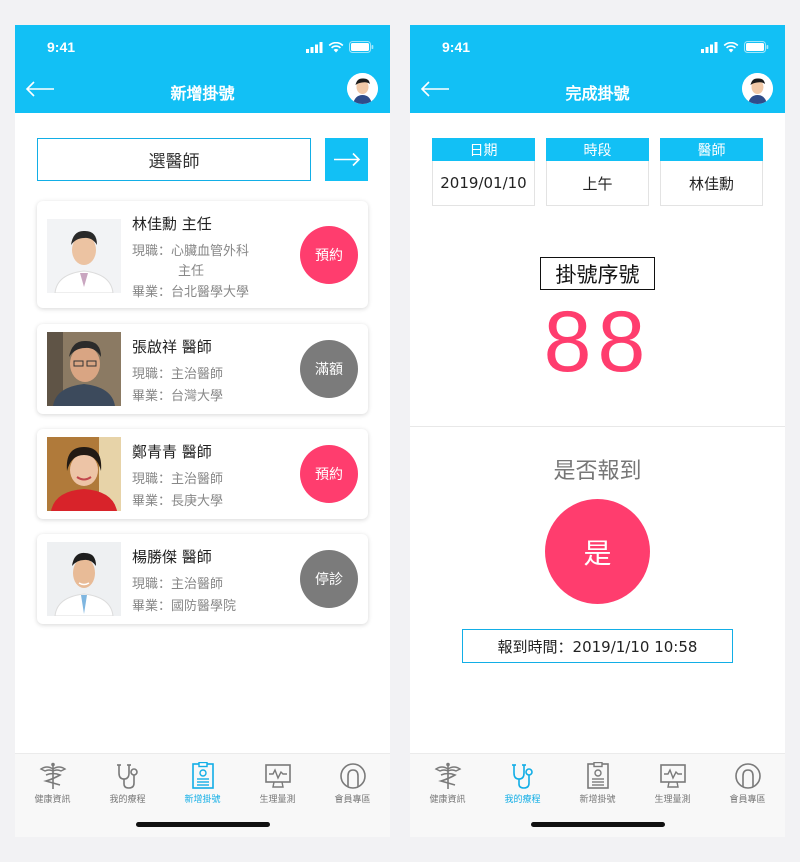 This screenshot has height=862, width=800. Describe the element at coordinates (174, 159) in the screenshot. I see `select-doctor-field: 選醫師` at that location.